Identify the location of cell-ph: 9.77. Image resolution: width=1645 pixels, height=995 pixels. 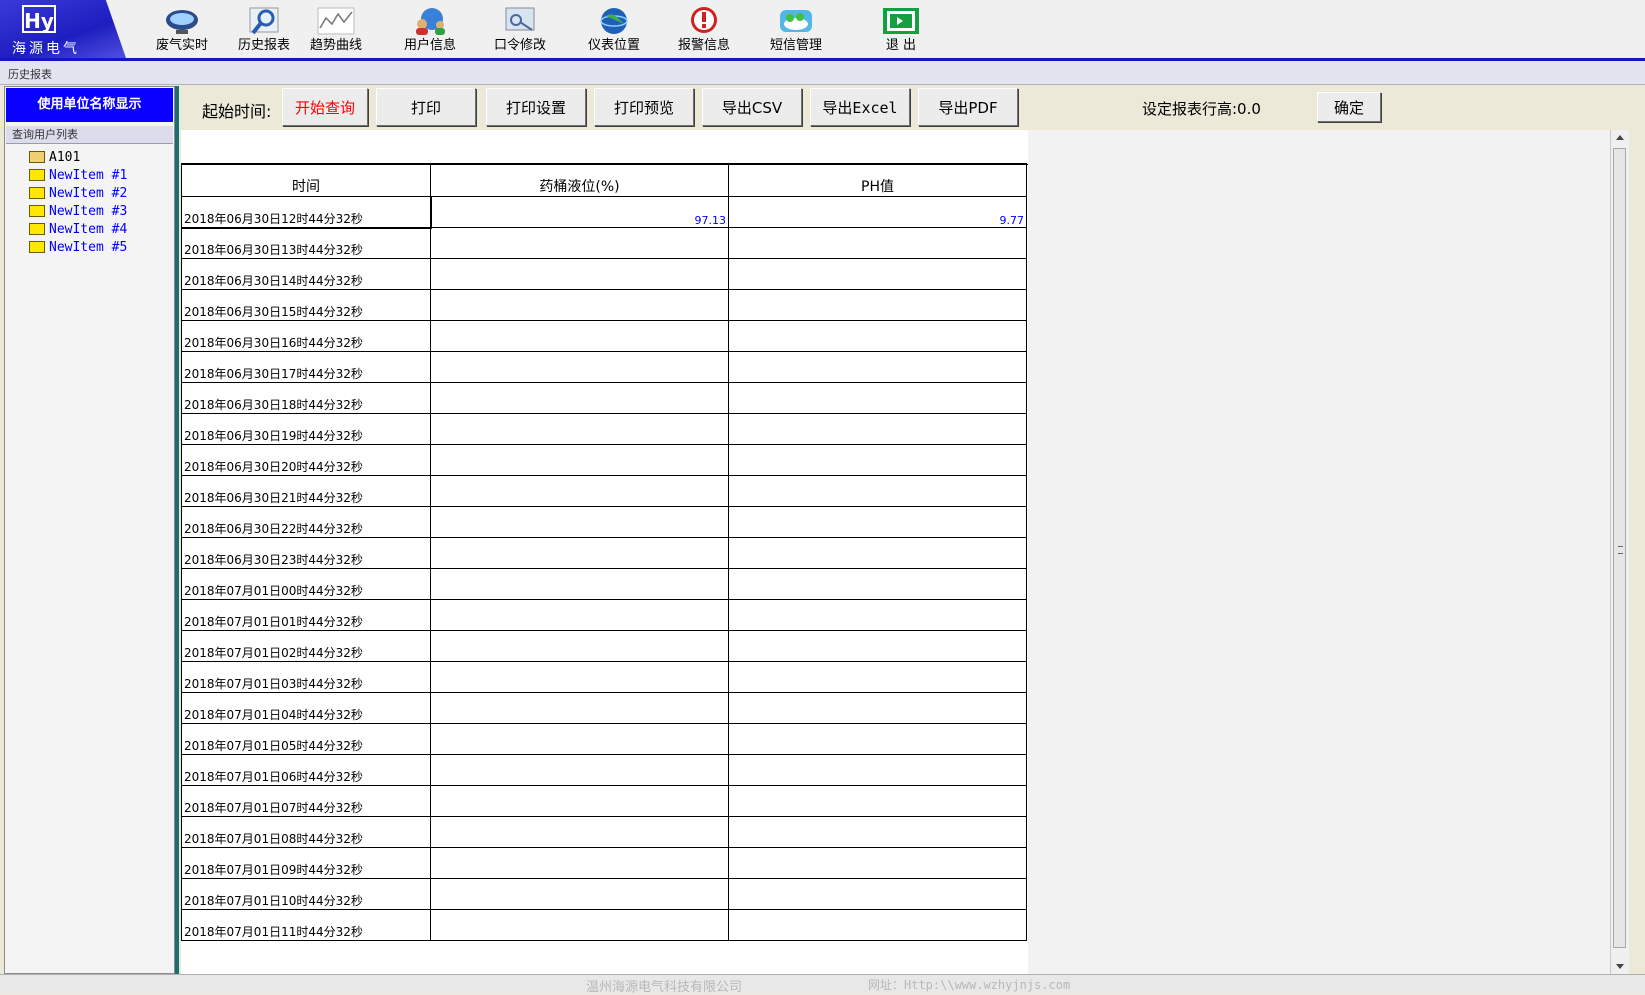
(877, 212).